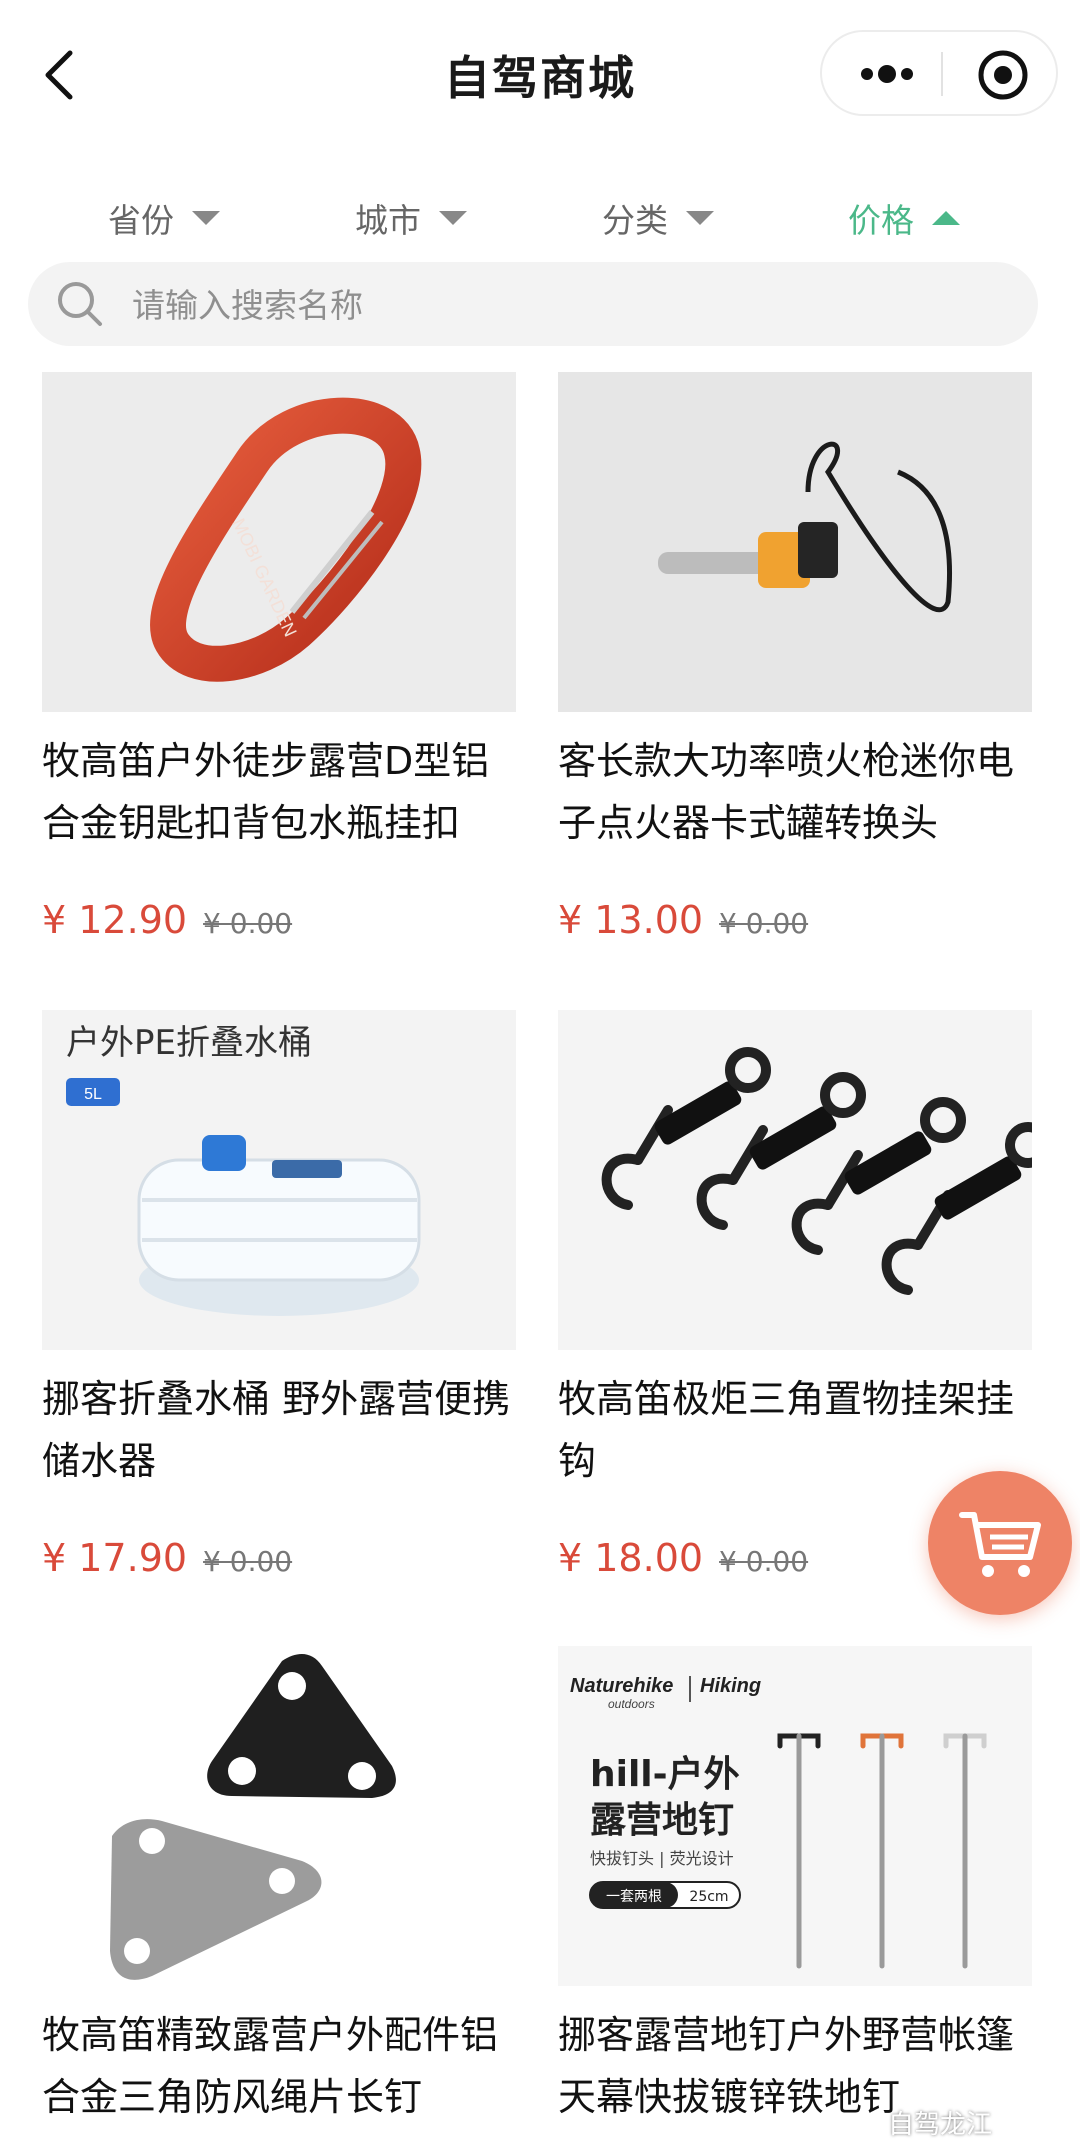 This screenshot has width=1080, height=2145. What do you see at coordinates (270, 2066) in the screenshot?
I see `product-name: 牧高笛精致露营户外配件铝合金三角防风绳片长钉` at bounding box center [270, 2066].